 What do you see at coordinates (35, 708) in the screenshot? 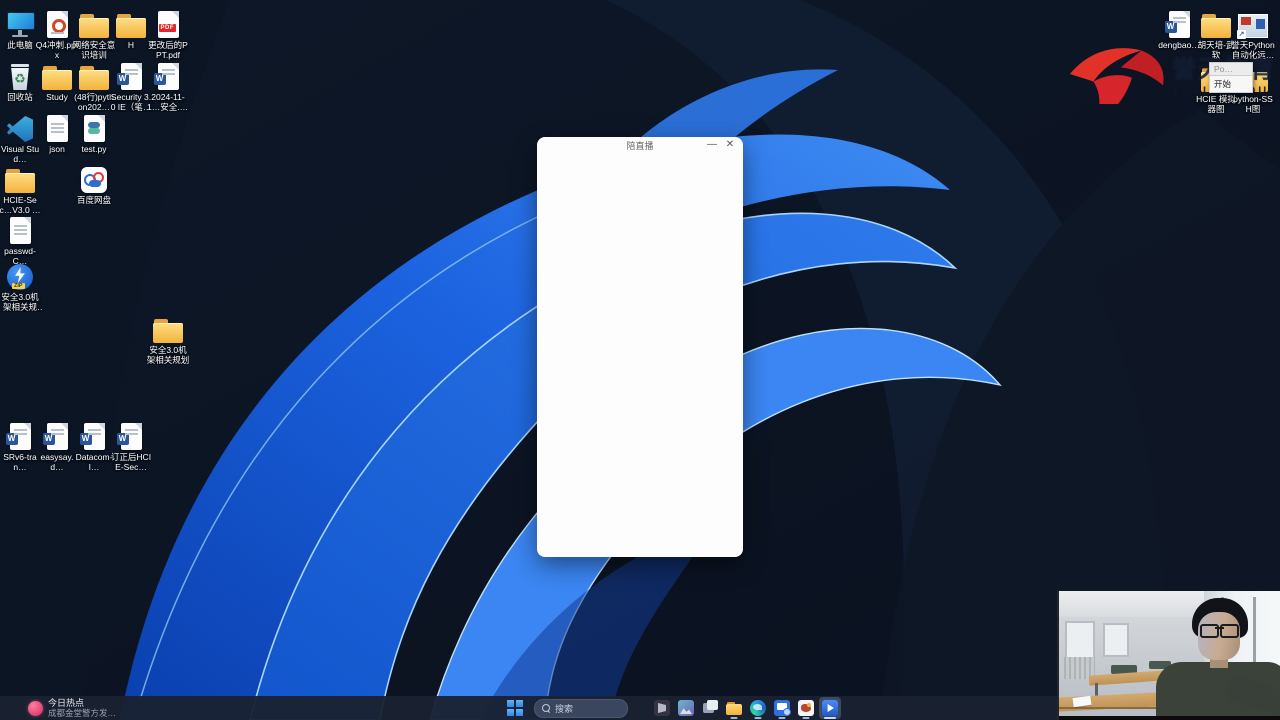
I see `news-hotspot-icon` at bounding box center [35, 708].